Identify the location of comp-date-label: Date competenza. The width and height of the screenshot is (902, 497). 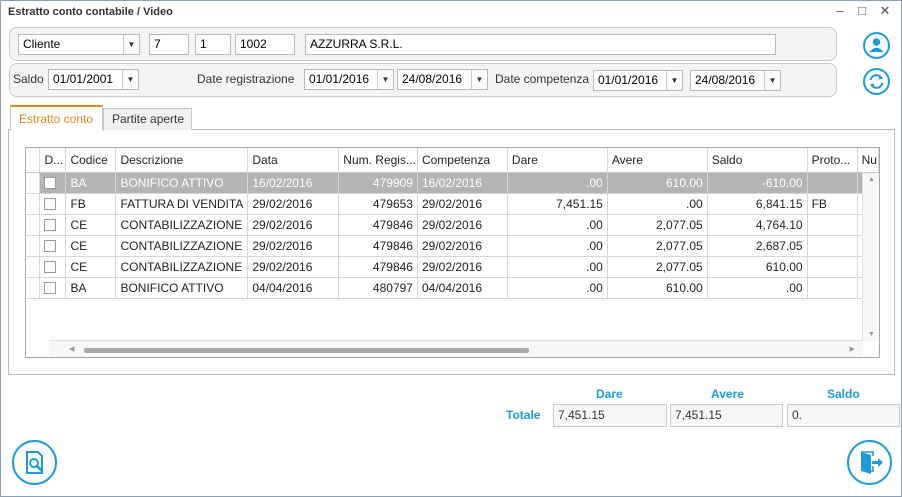
(542, 79).